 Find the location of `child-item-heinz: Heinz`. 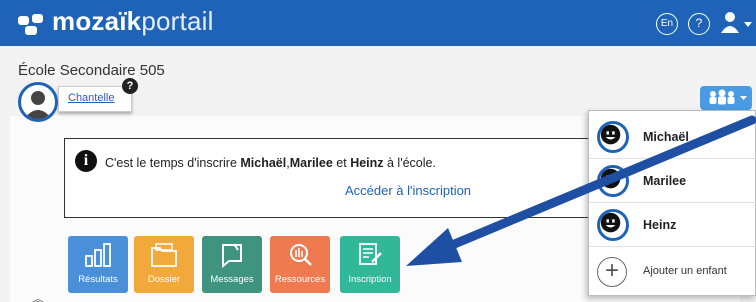

child-item-heinz: Heinz is located at coordinates (672, 225).